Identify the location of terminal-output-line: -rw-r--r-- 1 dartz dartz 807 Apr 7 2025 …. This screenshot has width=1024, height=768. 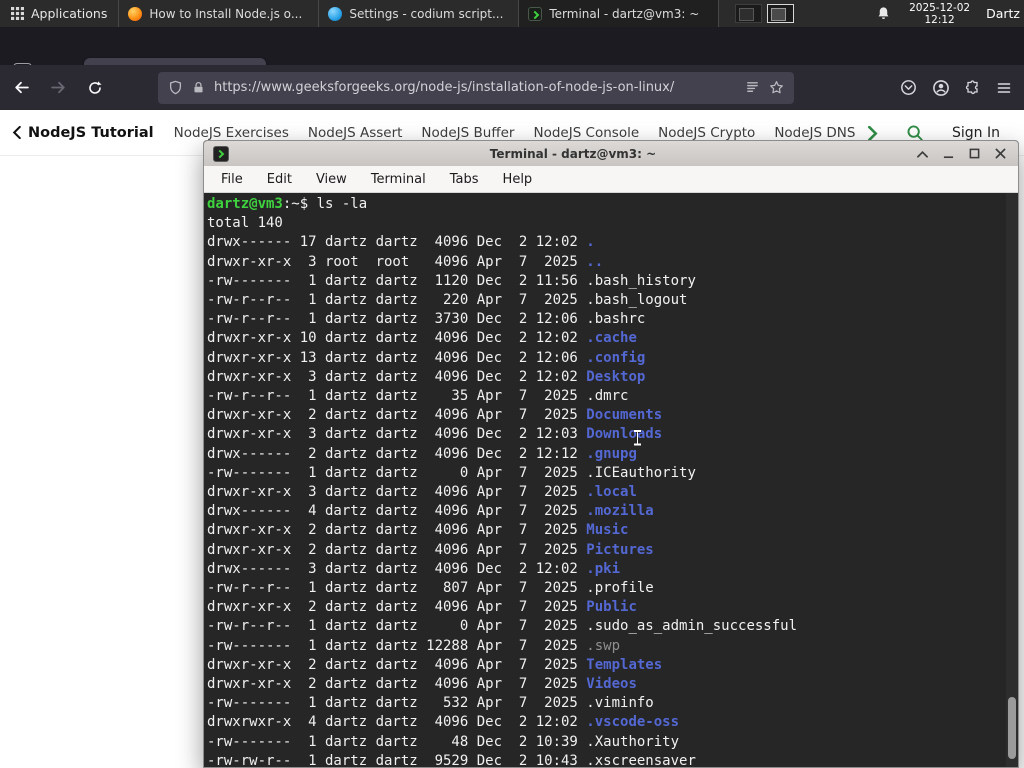
(430, 588).